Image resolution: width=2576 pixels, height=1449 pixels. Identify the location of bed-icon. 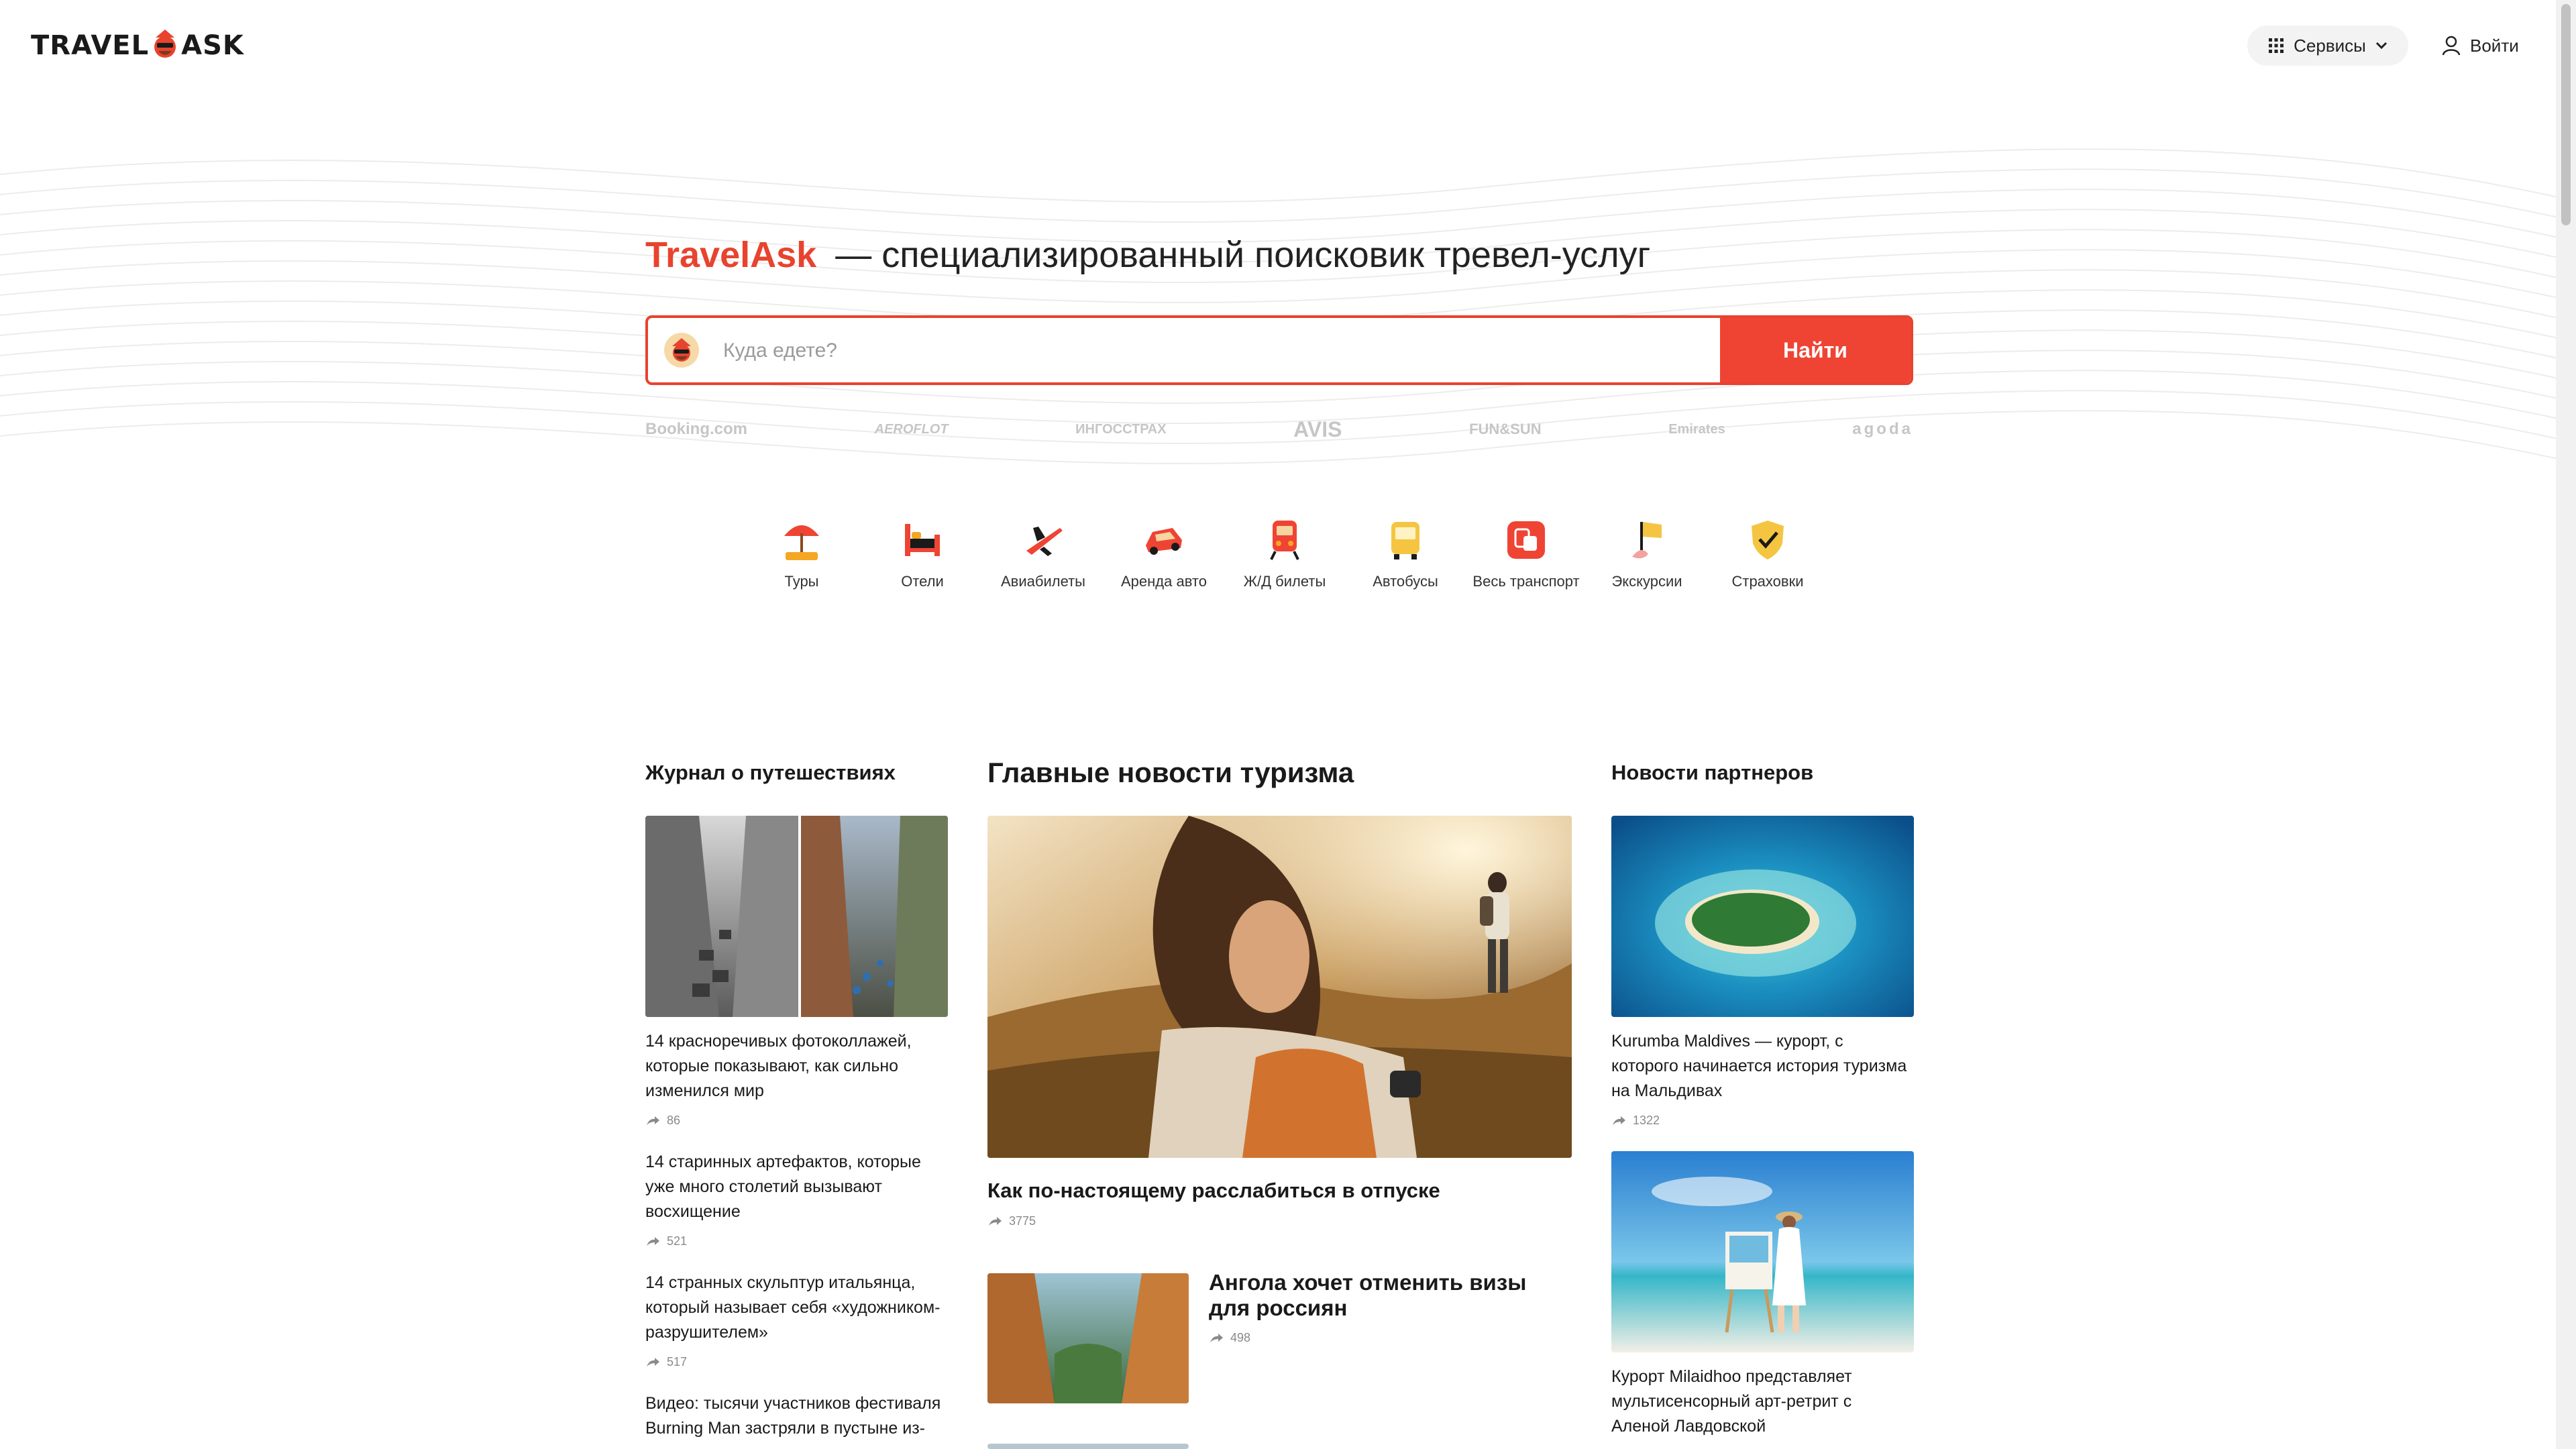
(922, 540).